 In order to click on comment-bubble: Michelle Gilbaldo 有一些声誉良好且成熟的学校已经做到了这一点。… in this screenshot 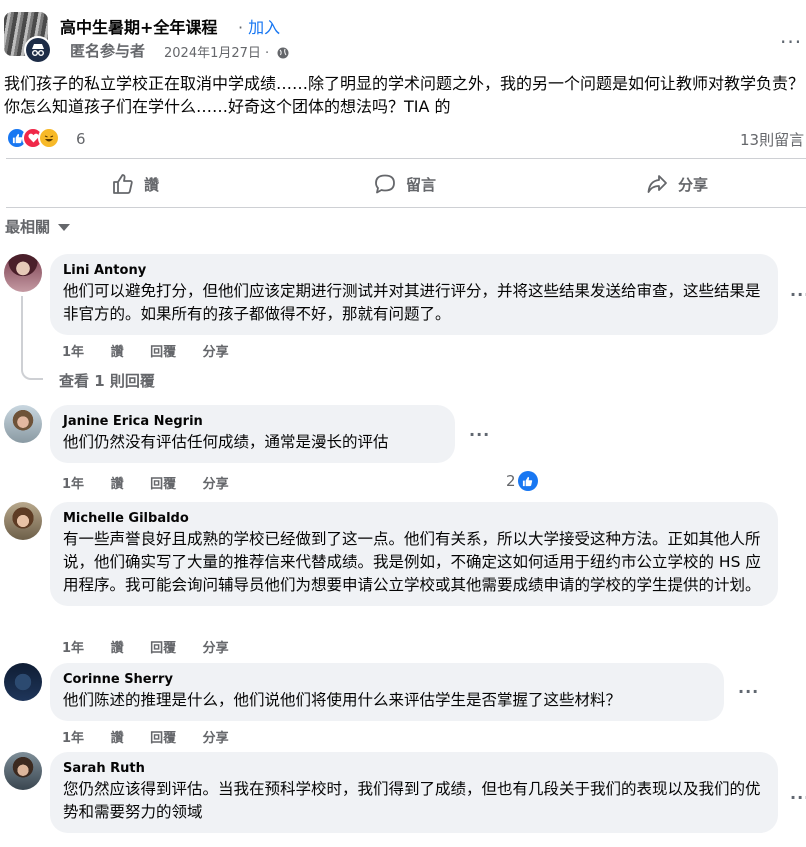, I will do `click(414, 554)`.